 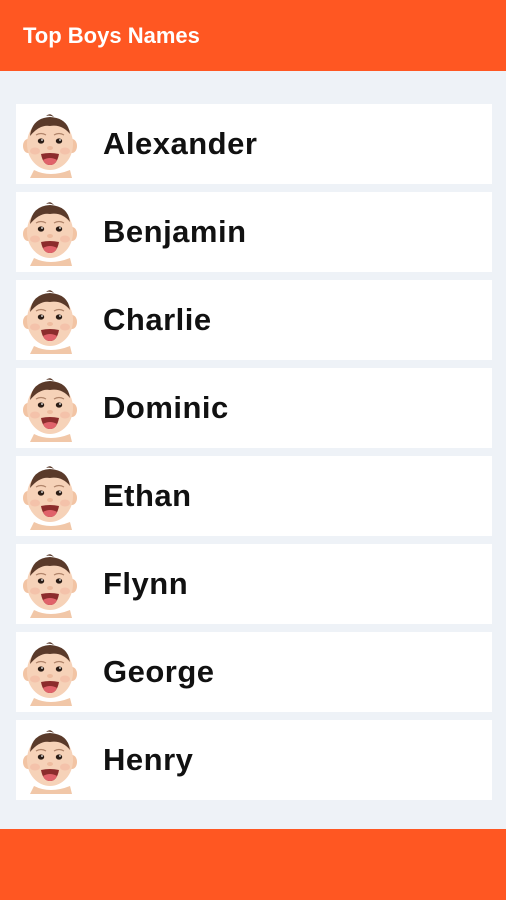 I want to click on list-item: Flynn, so click(x=254, y=584).